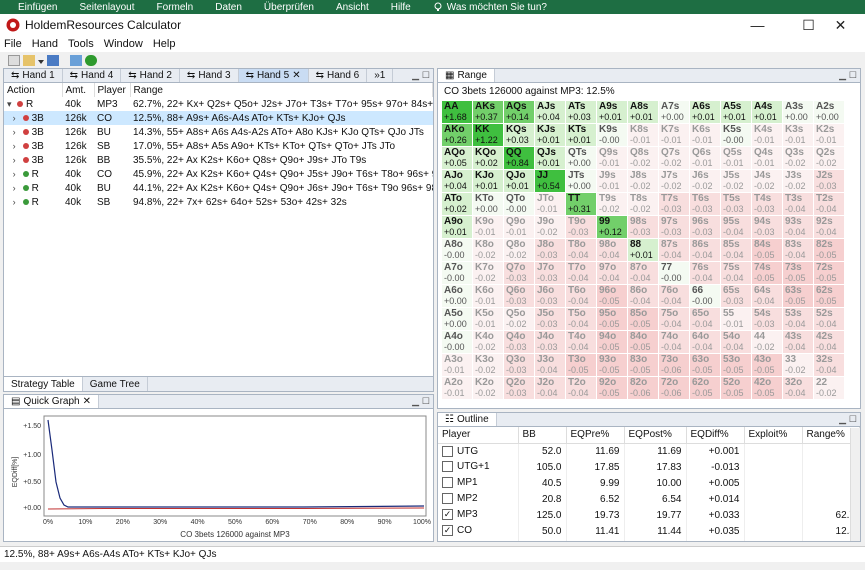 This screenshot has width=865, height=570. Describe the element at coordinates (767, 273) in the screenshot. I see `range-cell: 74s -0.05` at that location.